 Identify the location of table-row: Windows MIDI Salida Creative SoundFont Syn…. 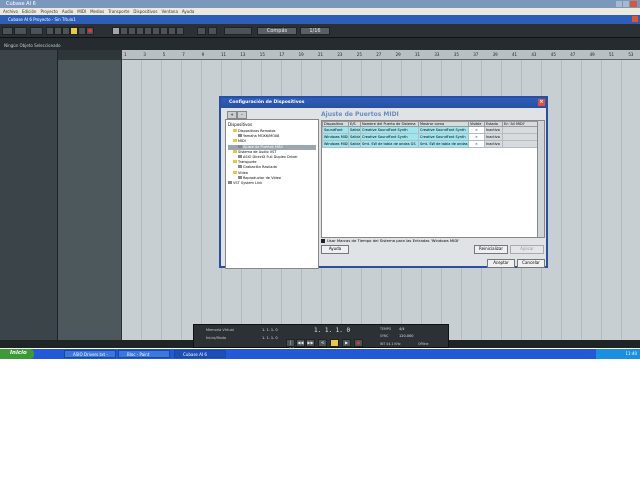
(430, 137).